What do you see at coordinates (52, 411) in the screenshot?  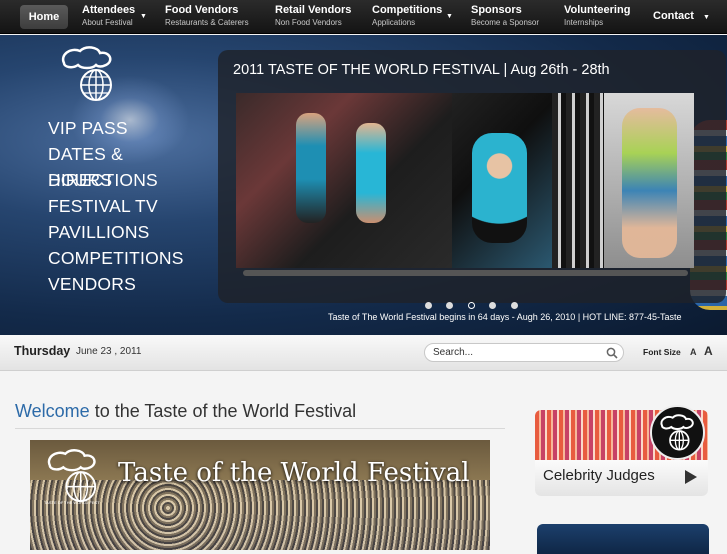 I see `welcome-highlight: Welcome` at bounding box center [52, 411].